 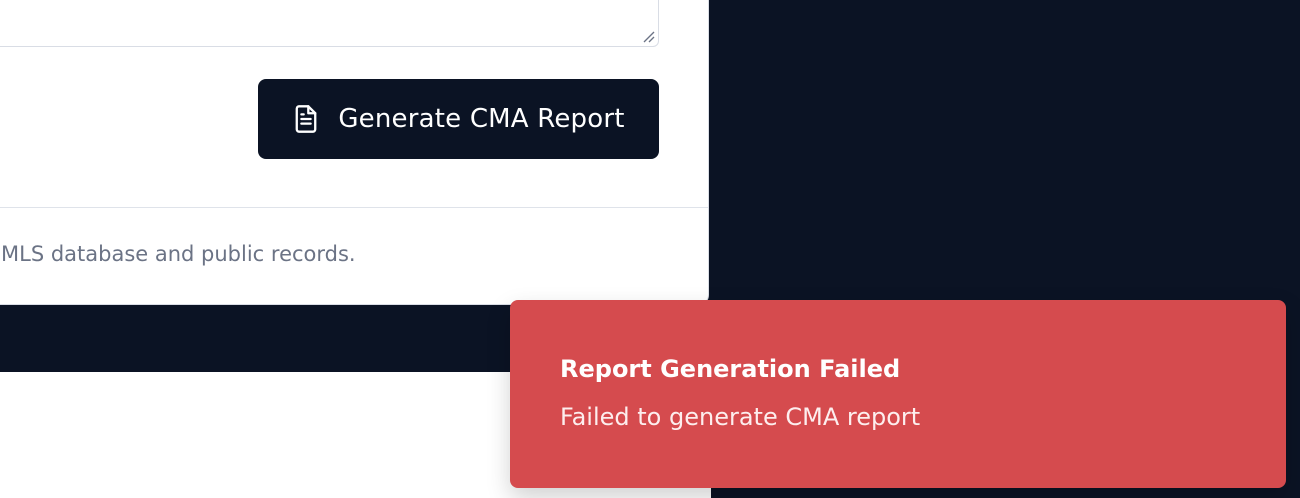 I want to click on toast-description: Failed to generate CMA report, so click(x=740, y=417).